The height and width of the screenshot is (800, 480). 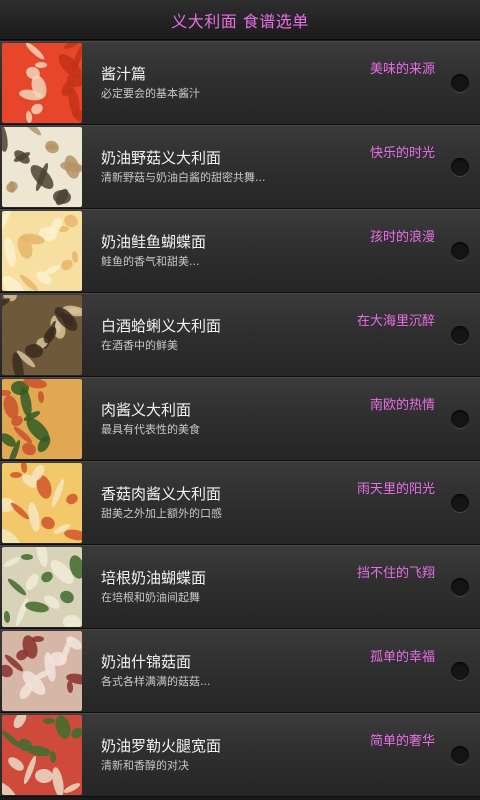 I want to click on recipe-description: 必定要会的基本酱汁, so click(x=150, y=93).